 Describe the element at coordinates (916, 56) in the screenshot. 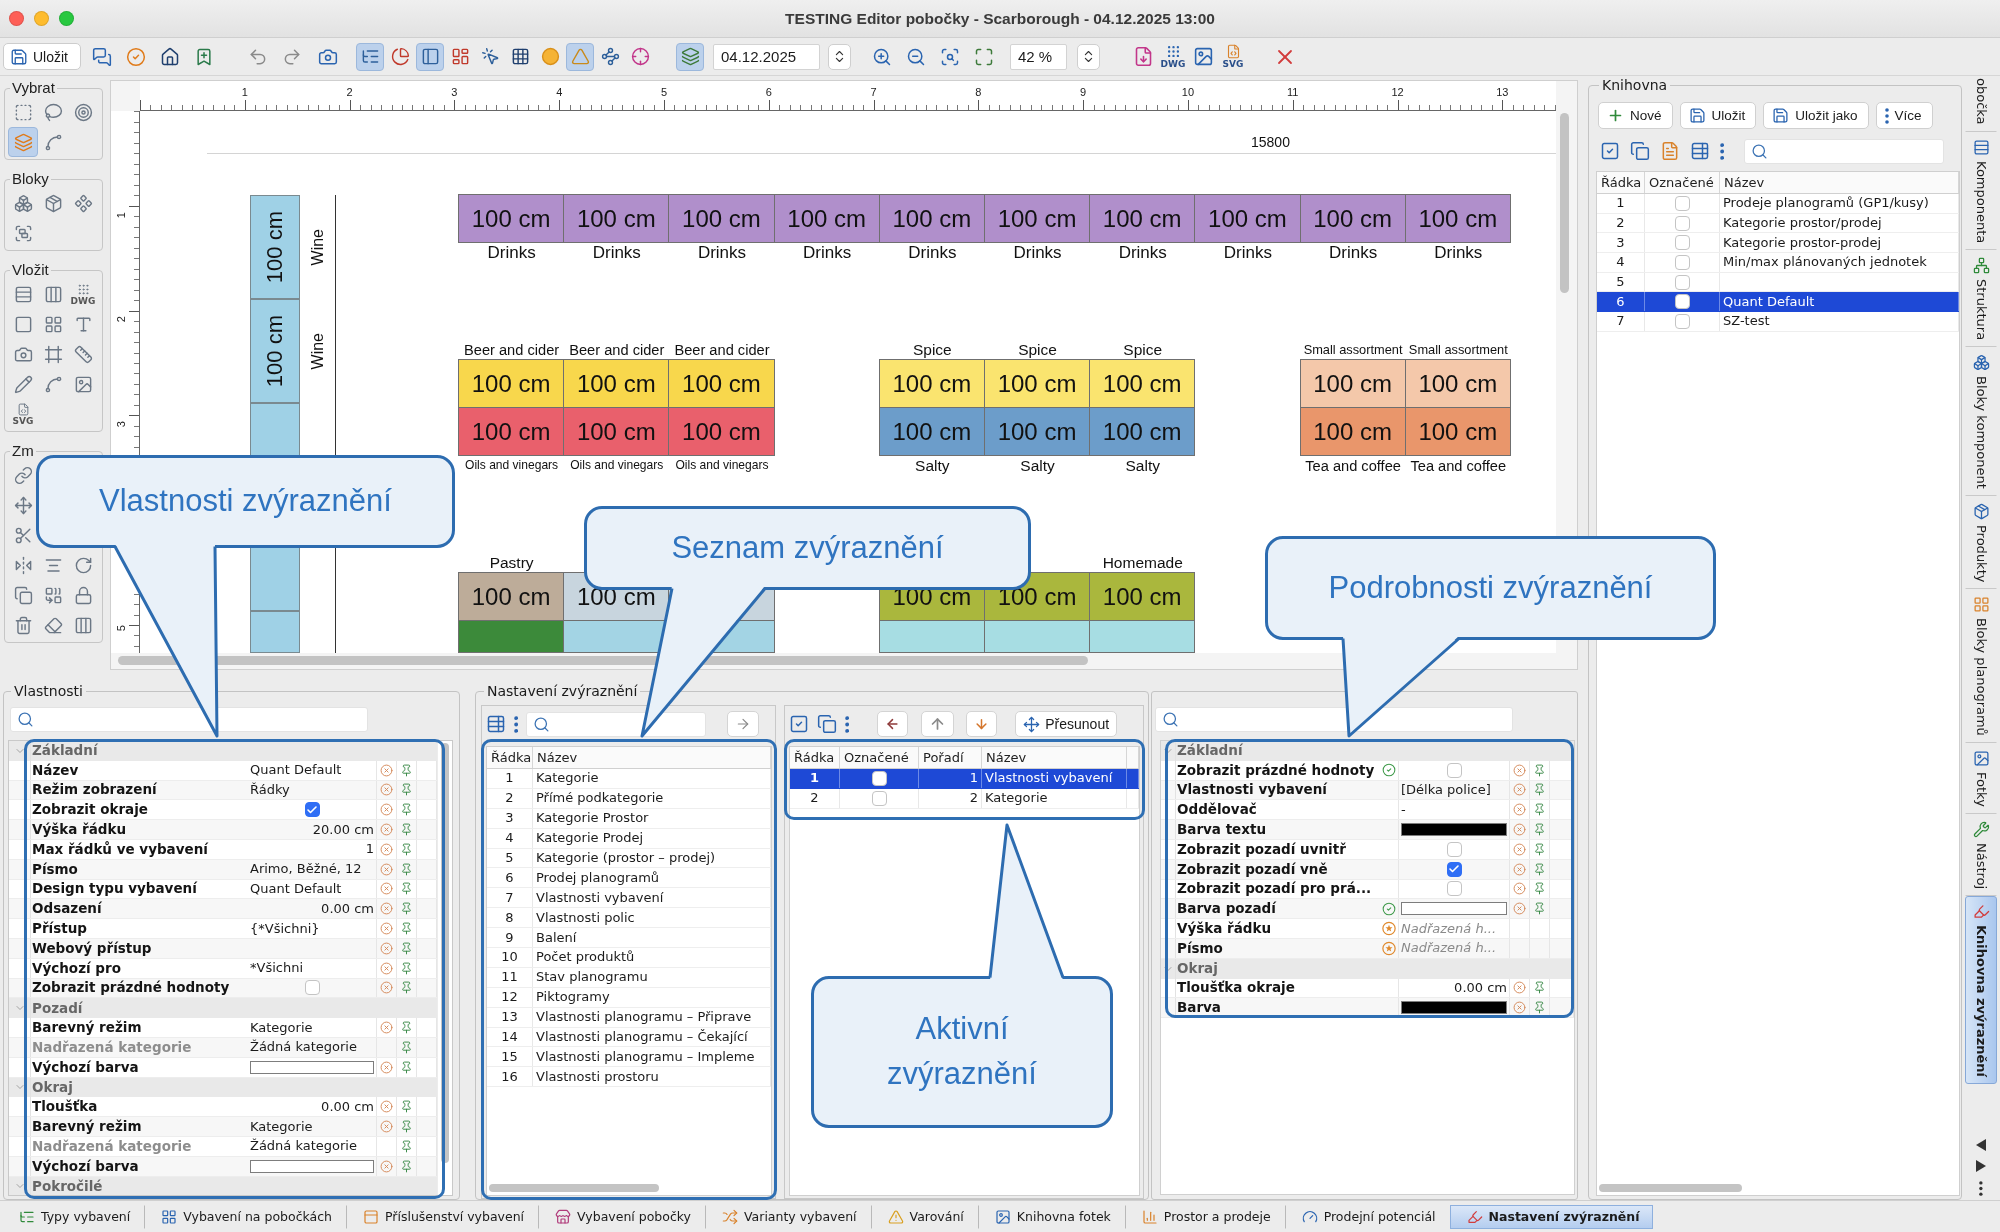

I see `zoom-out-icon` at that location.